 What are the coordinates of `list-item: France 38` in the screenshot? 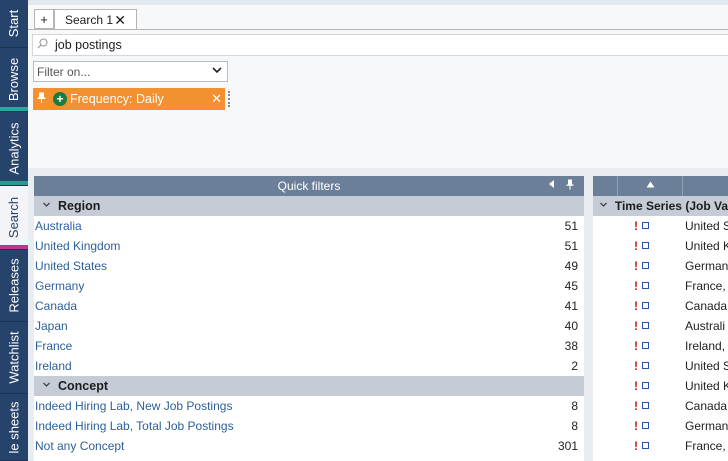 It's located at (309, 346).